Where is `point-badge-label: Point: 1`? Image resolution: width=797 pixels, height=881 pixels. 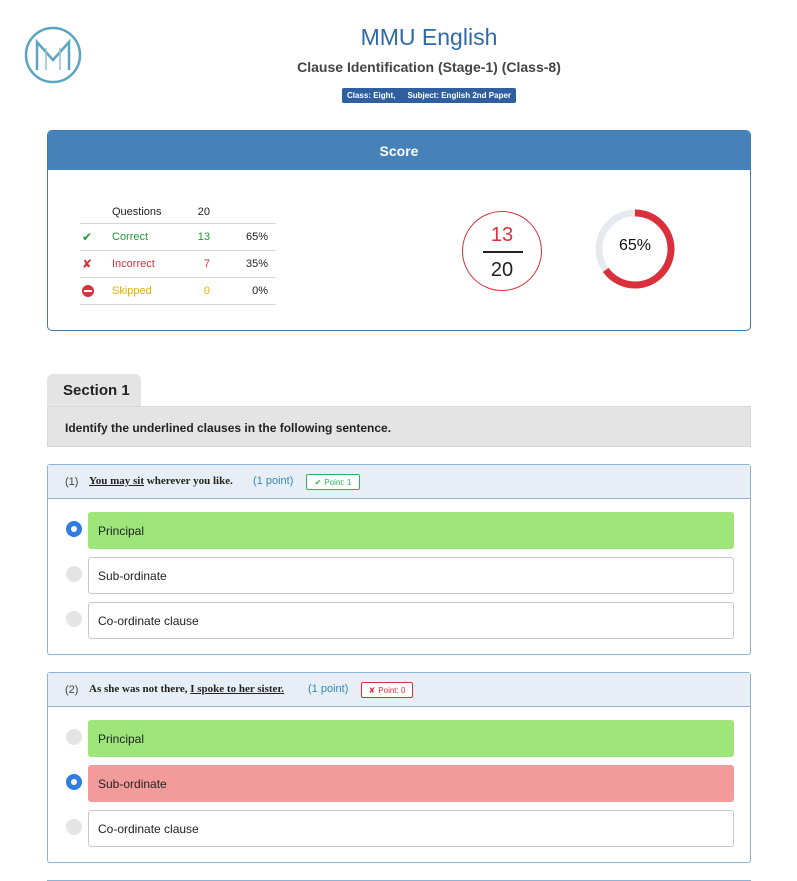
point-badge-label: Point: 1 is located at coordinates (338, 482).